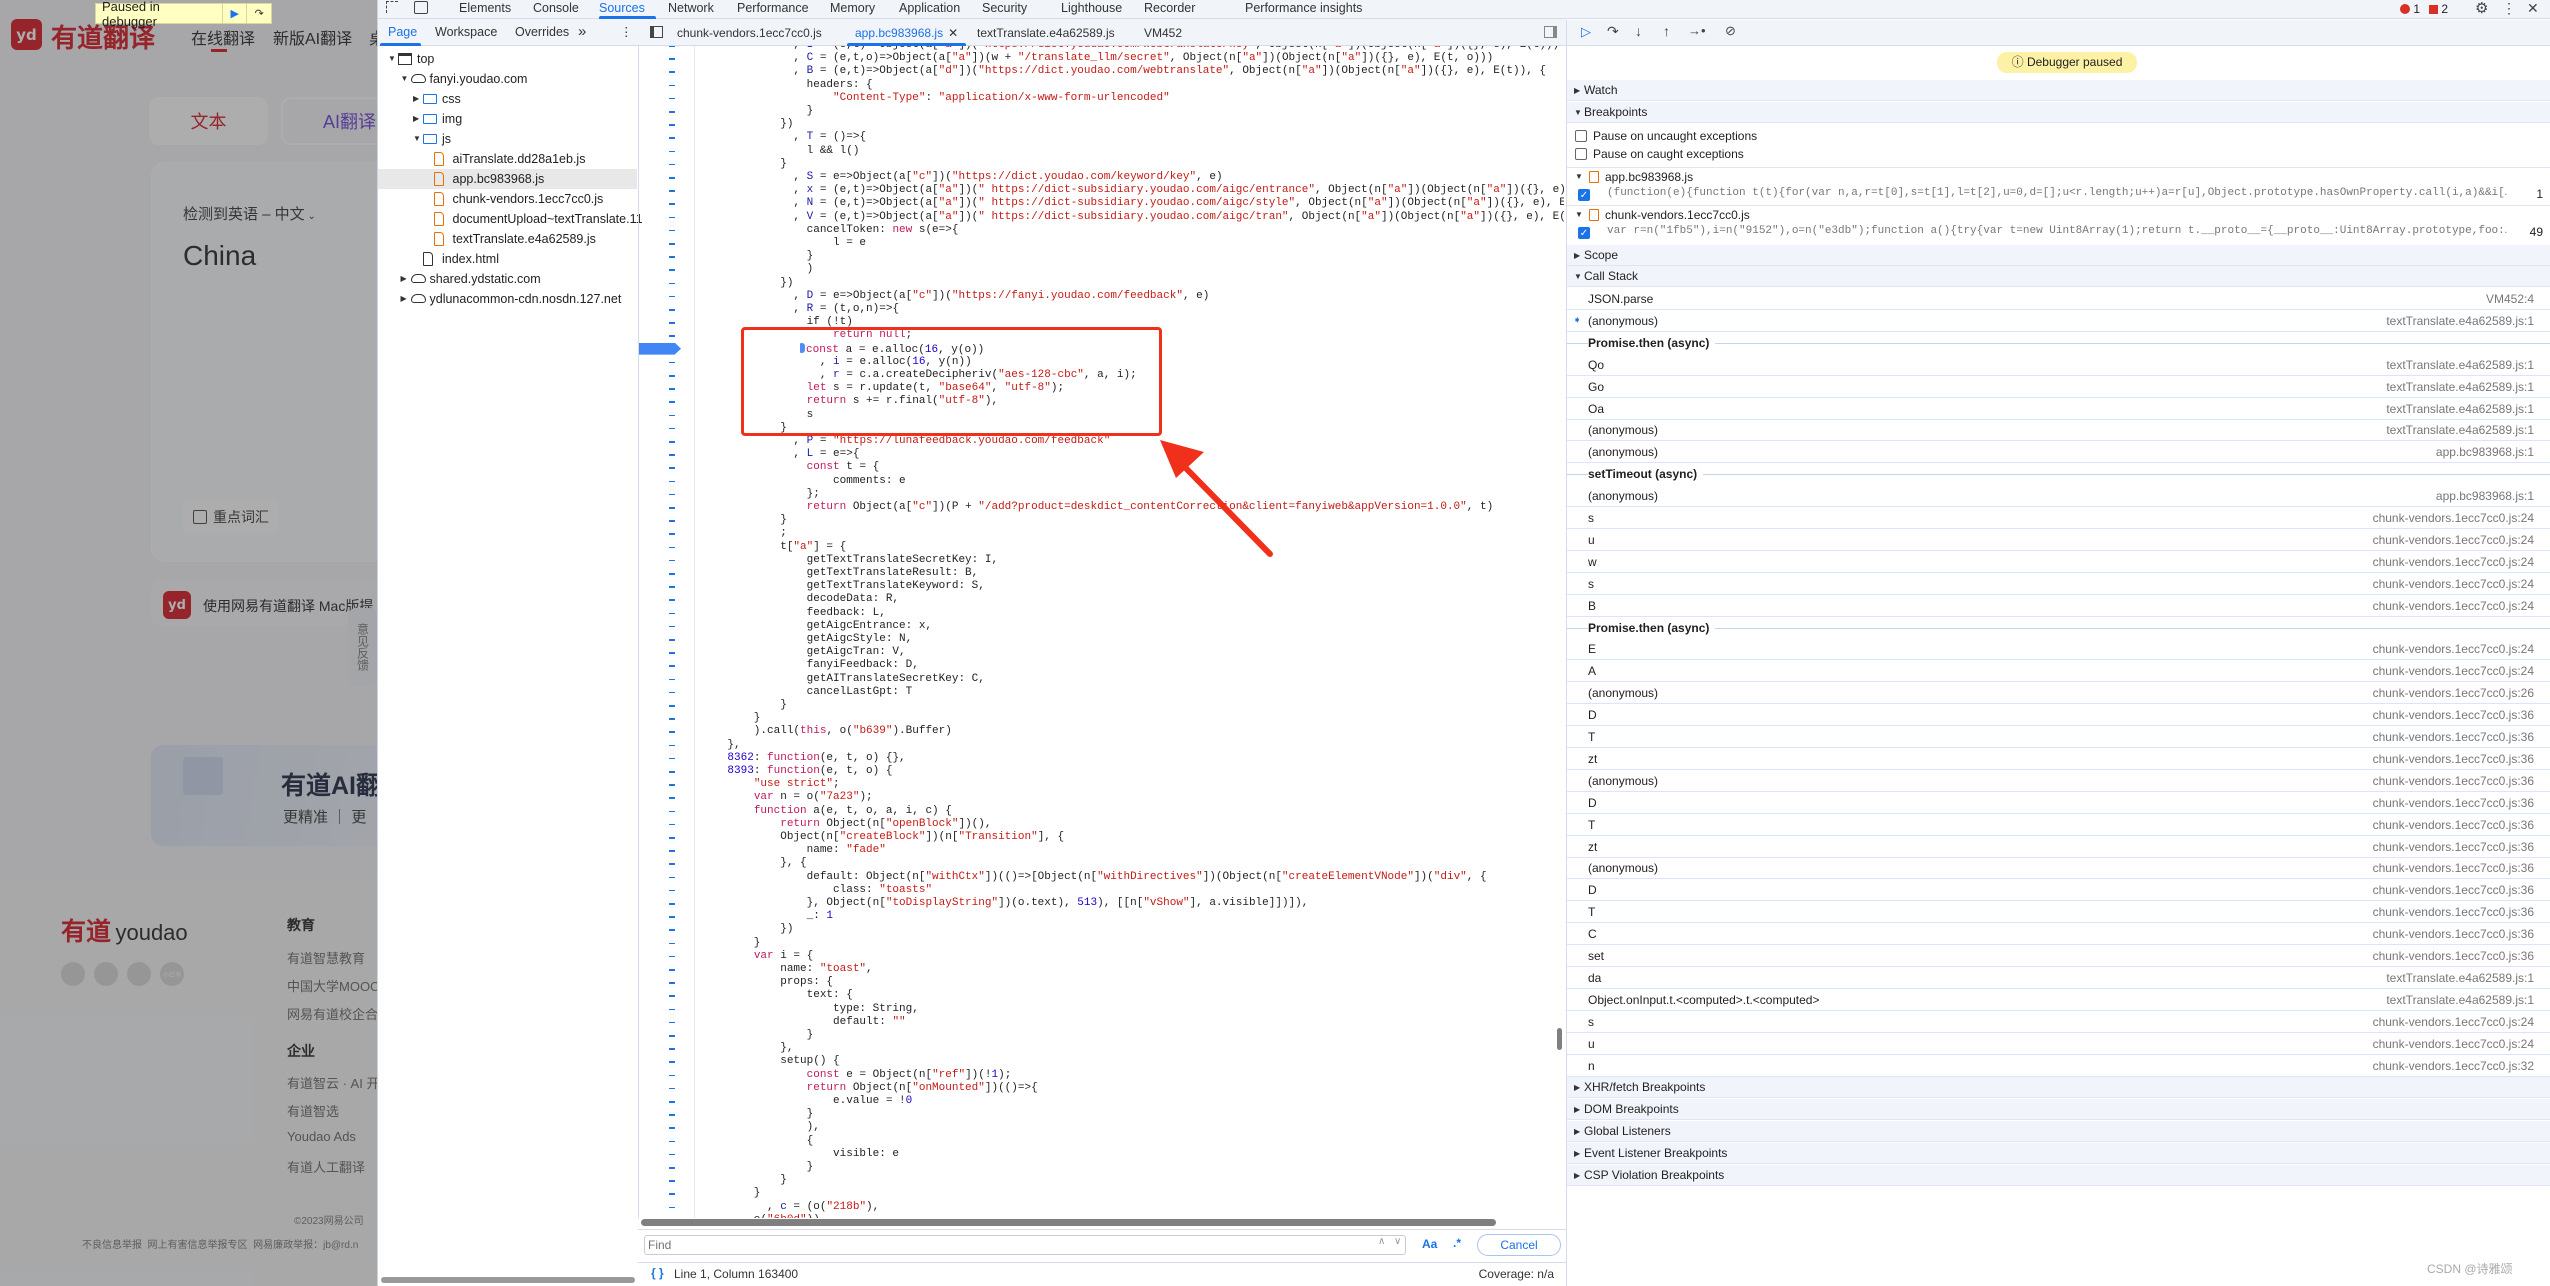 This screenshot has width=2550, height=1286. What do you see at coordinates (626, 31) in the screenshot?
I see `navigator-menu-icon: ⋮` at bounding box center [626, 31].